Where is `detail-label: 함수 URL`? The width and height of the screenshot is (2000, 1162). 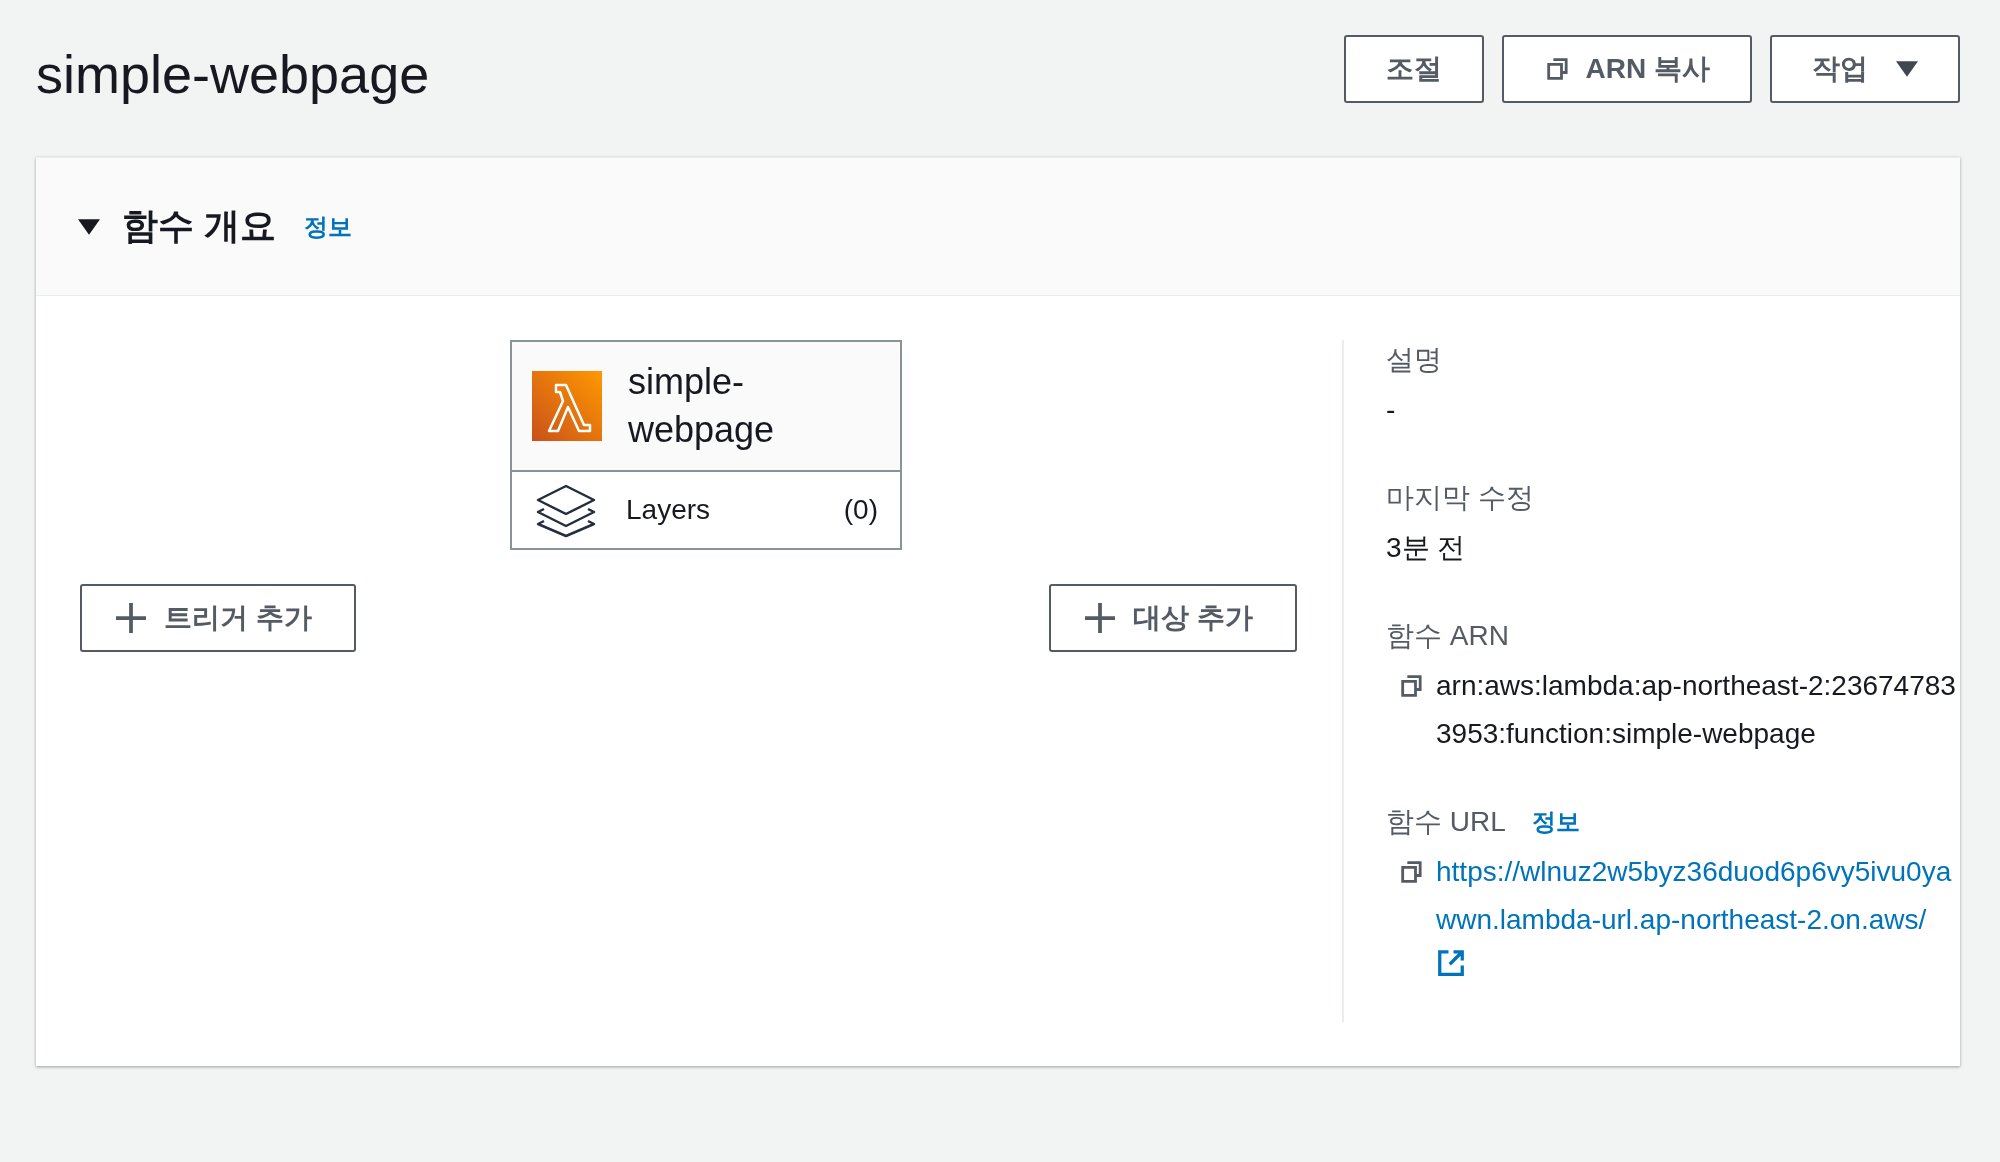
detail-label: 함수 URL is located at coordinates (1446, 822).